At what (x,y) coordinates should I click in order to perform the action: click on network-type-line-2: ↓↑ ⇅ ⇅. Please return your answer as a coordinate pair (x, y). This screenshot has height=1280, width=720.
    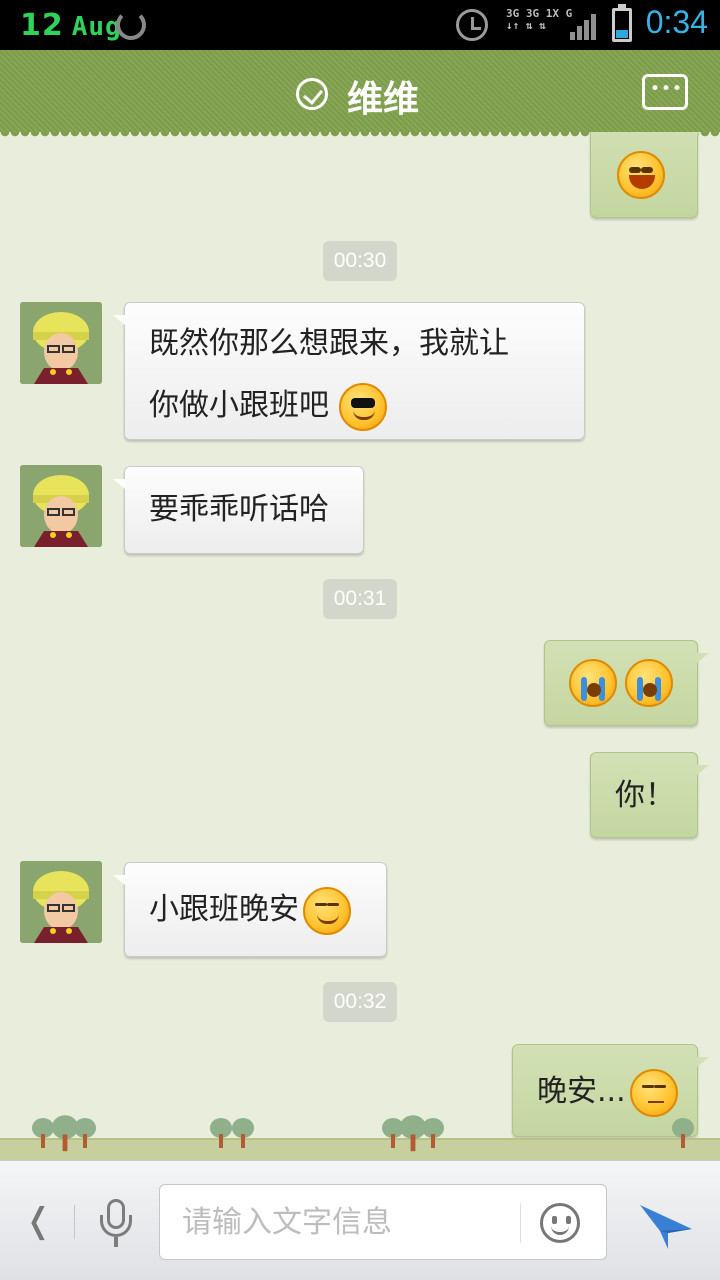
    Looking at the image, I should click on (526, 25).